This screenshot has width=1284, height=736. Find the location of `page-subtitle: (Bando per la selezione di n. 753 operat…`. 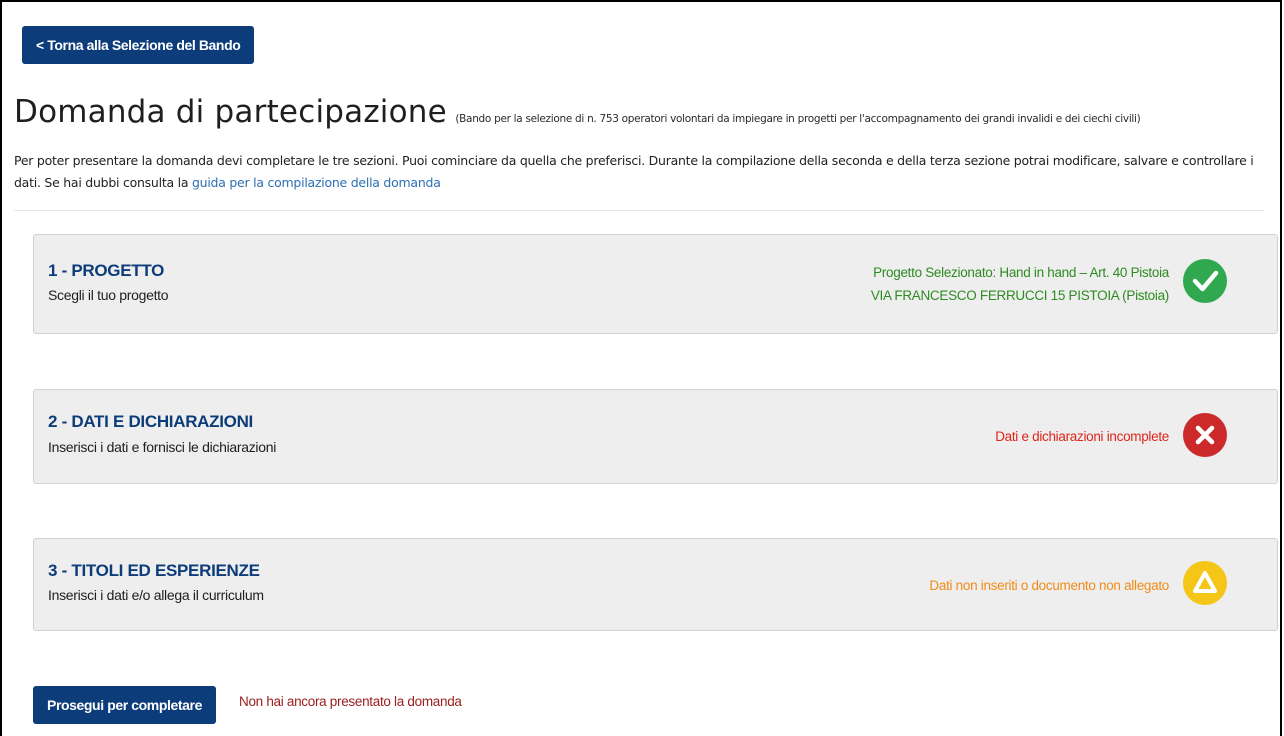

page-subtitle: (Bando per la selezione di n. 753 operat… is located at coordinates (798, 119).